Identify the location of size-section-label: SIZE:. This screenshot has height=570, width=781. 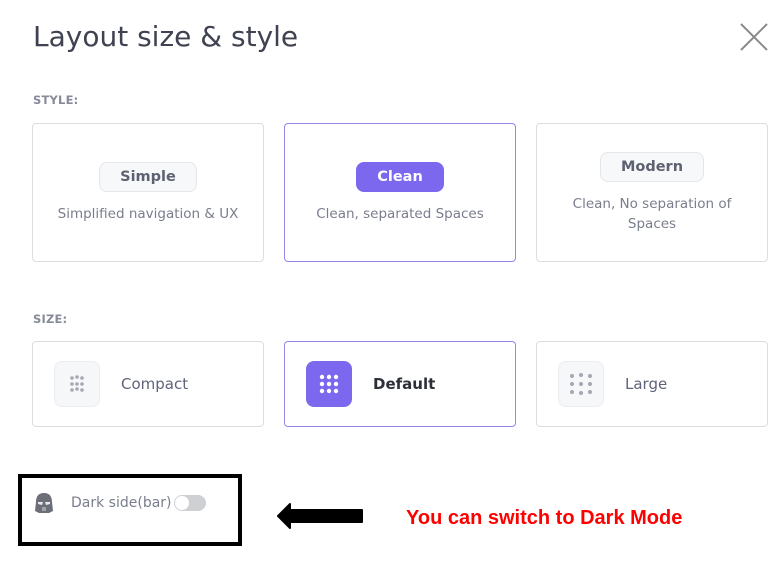
(50, 319).